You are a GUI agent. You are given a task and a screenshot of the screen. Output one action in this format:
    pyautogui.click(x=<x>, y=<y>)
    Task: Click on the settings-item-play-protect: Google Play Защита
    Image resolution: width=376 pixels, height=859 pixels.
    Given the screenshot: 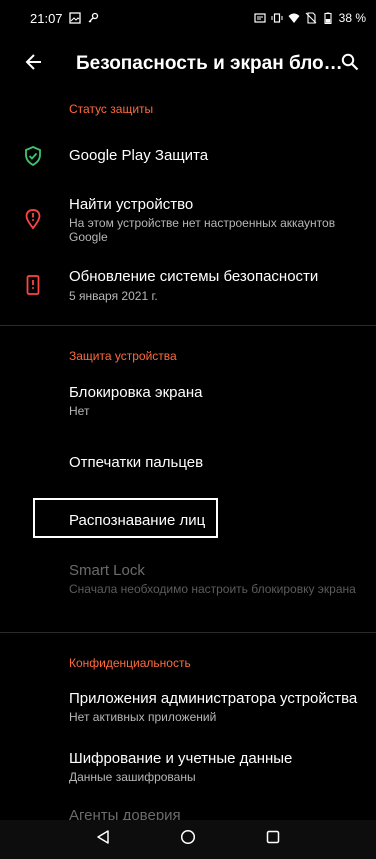 What is the action you would take?
    pyautogui.click(x=188, y=156)
    